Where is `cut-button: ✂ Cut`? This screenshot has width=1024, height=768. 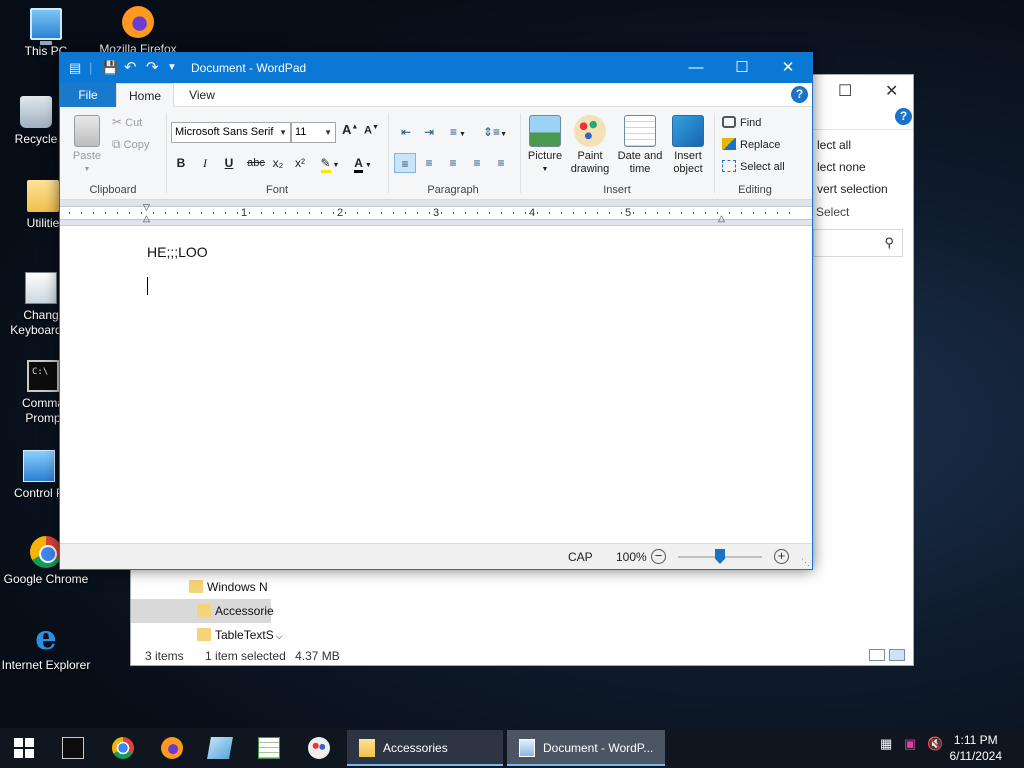
cut-button: ✂ Cut is located at coordinates (127, 122).